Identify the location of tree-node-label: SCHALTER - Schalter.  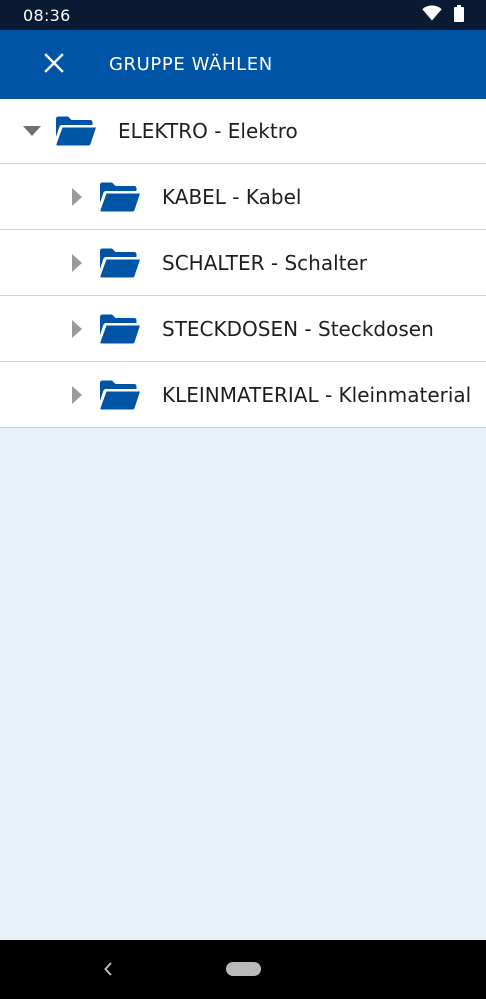
(264, 262).